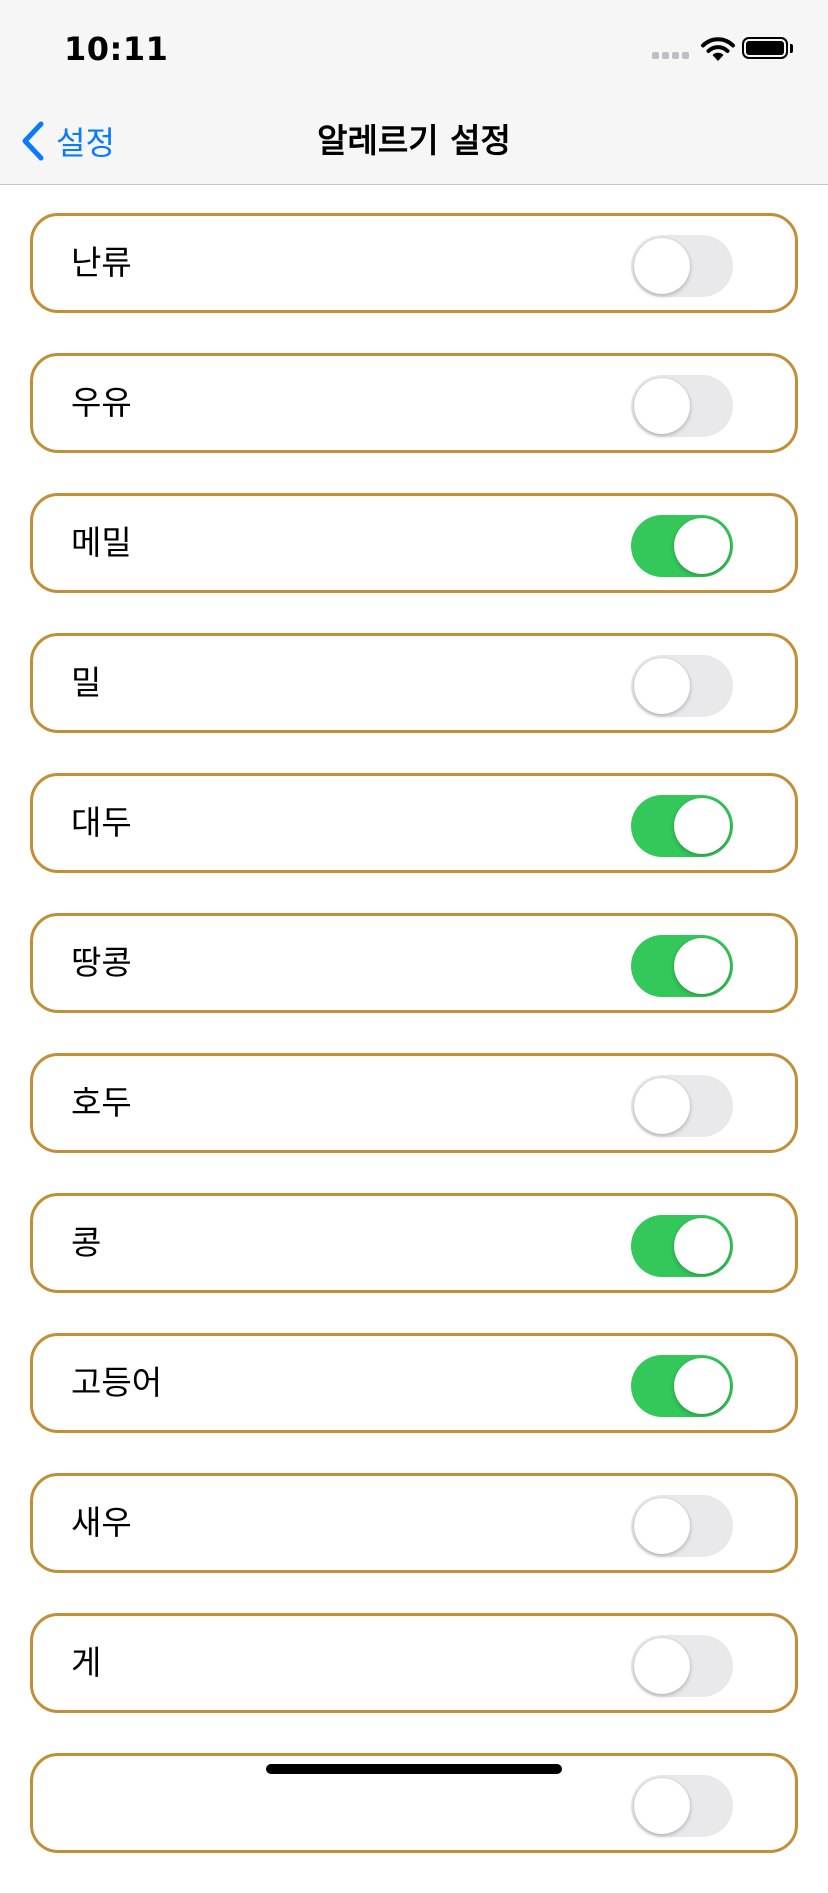 This screenshot has height=1893, width=828. What do you see at coordinates (414, 683) in the screenshot?
I see `allergy-row-wheat: 밀` at bounding box center [414, 683].